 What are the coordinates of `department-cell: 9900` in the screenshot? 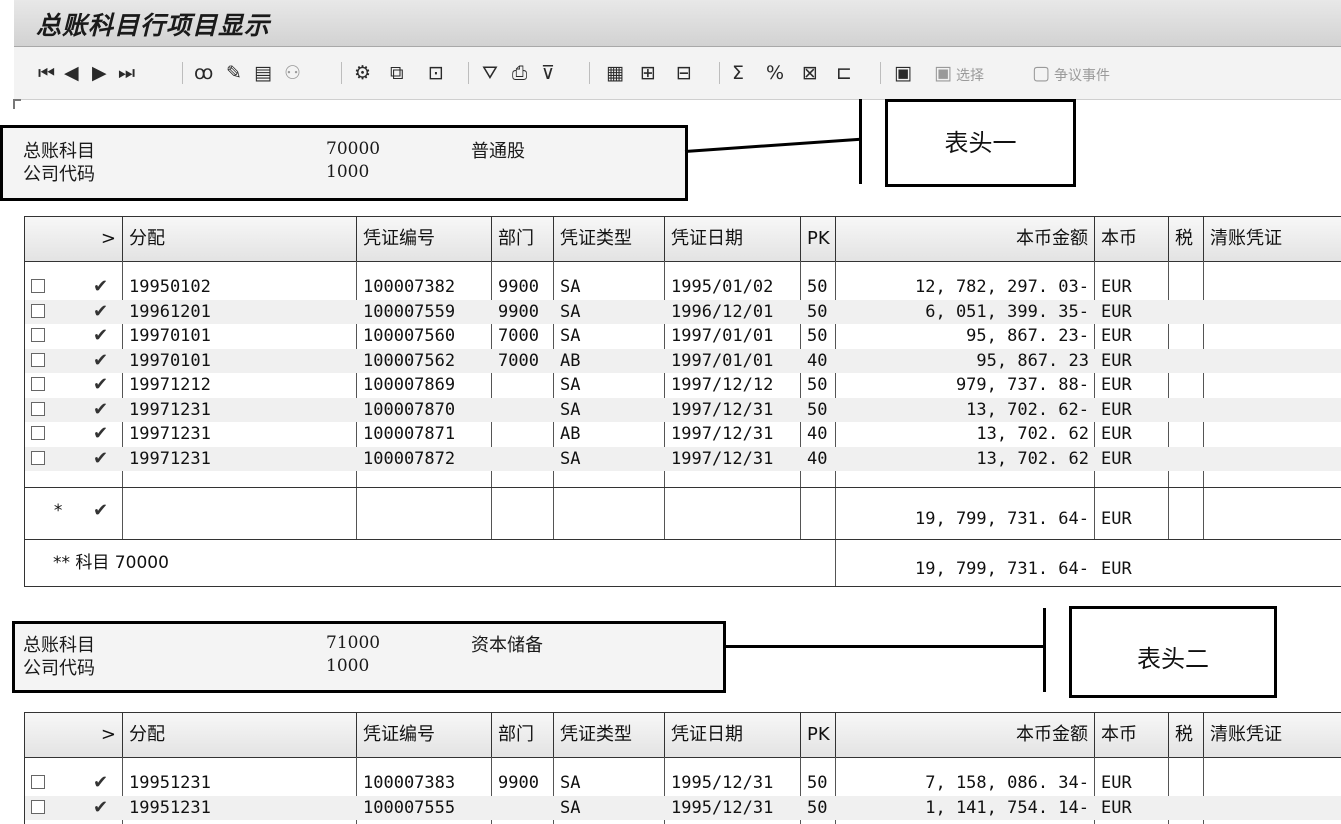 It's located at (518, 311).